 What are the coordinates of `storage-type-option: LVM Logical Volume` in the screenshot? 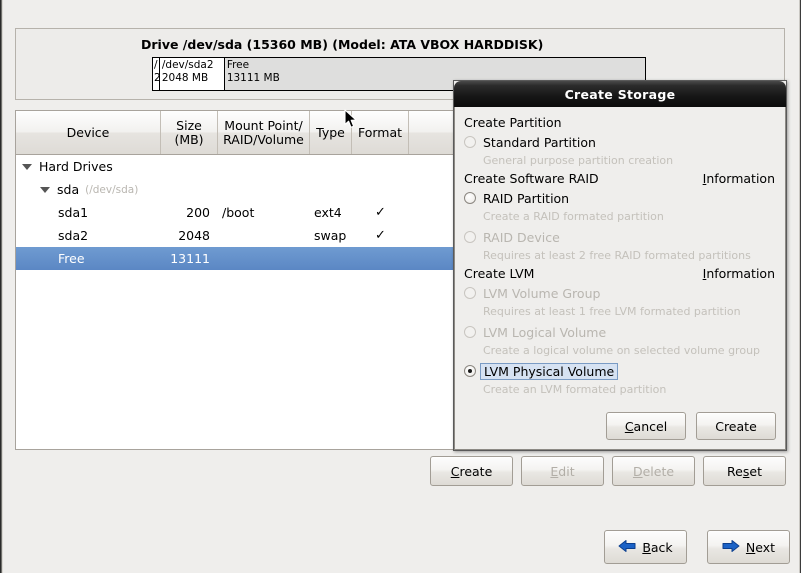 It's located at (619, 332).